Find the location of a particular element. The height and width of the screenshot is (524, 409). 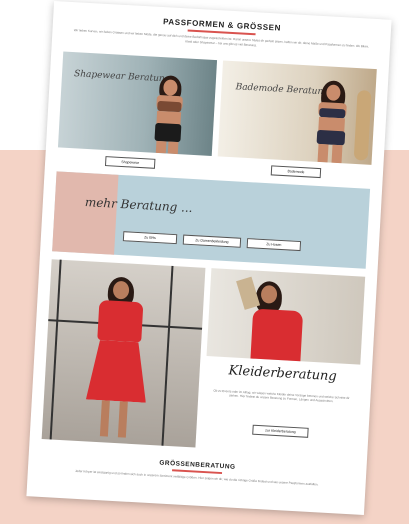

banner-accent is located at coordinates (85, 213).